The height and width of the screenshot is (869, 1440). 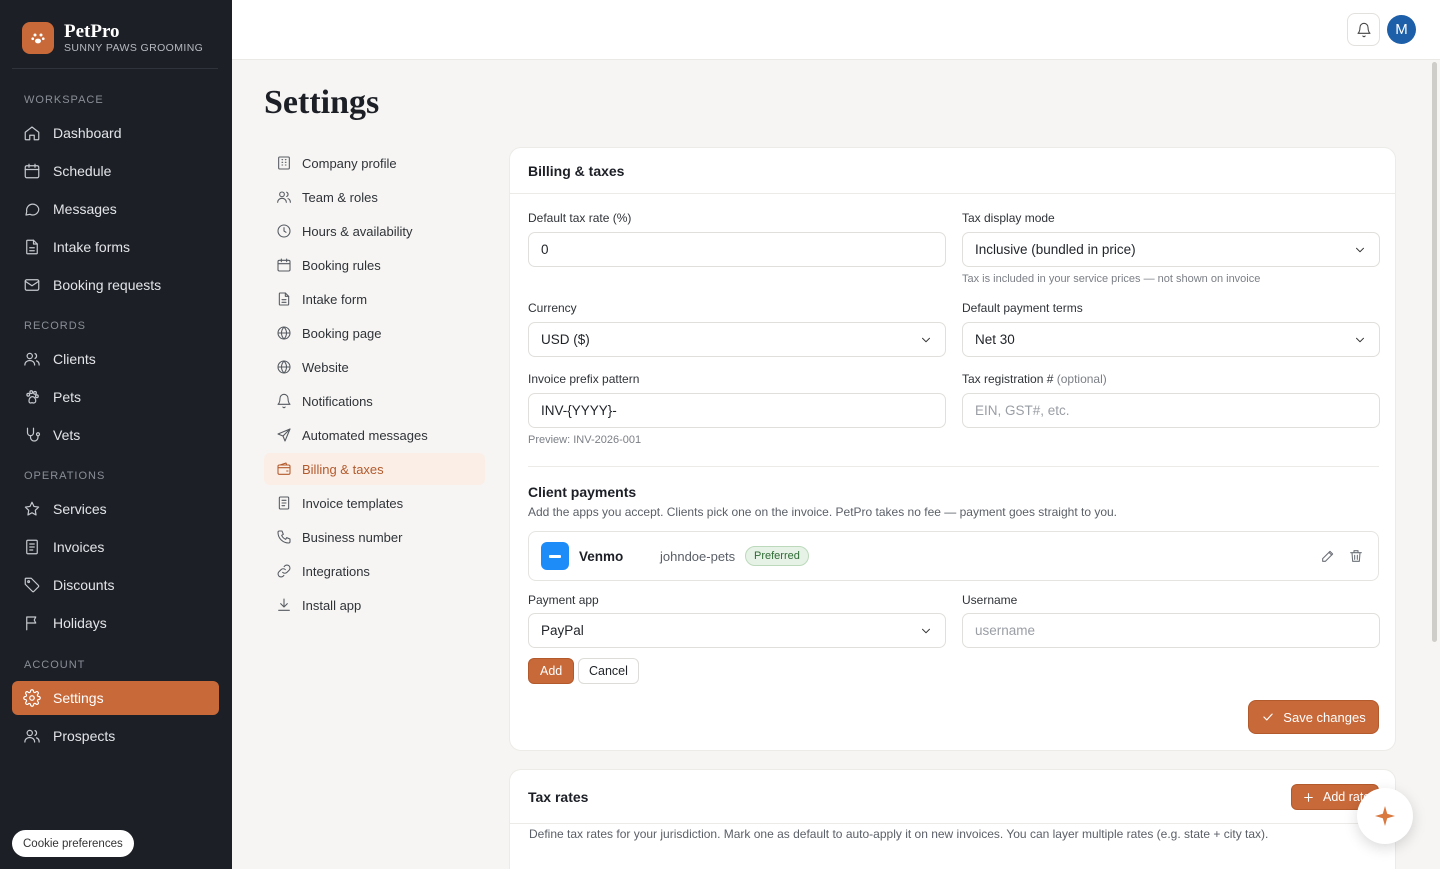 I want to click on settings-nav-invoice-templates: Invoice templates, so click(x=374, y=503).